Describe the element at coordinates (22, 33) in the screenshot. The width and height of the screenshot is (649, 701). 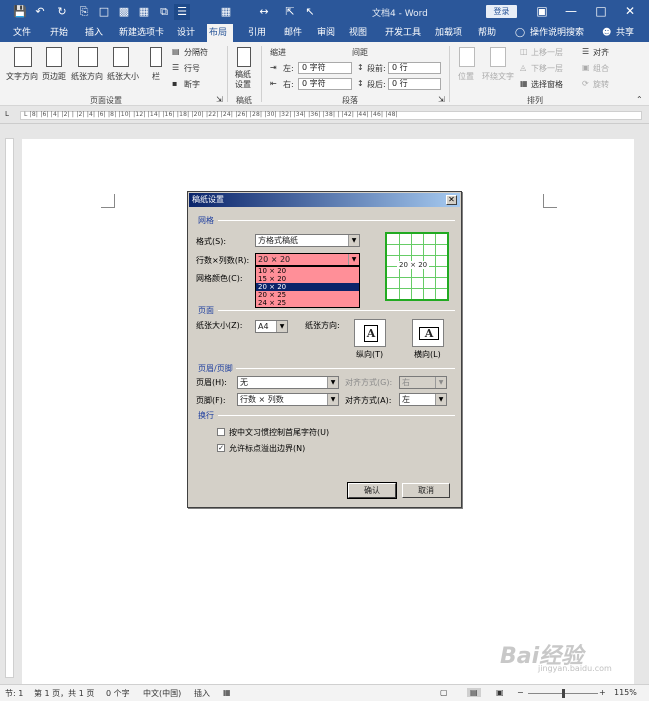
I see `tab-file: 文件` at that location.